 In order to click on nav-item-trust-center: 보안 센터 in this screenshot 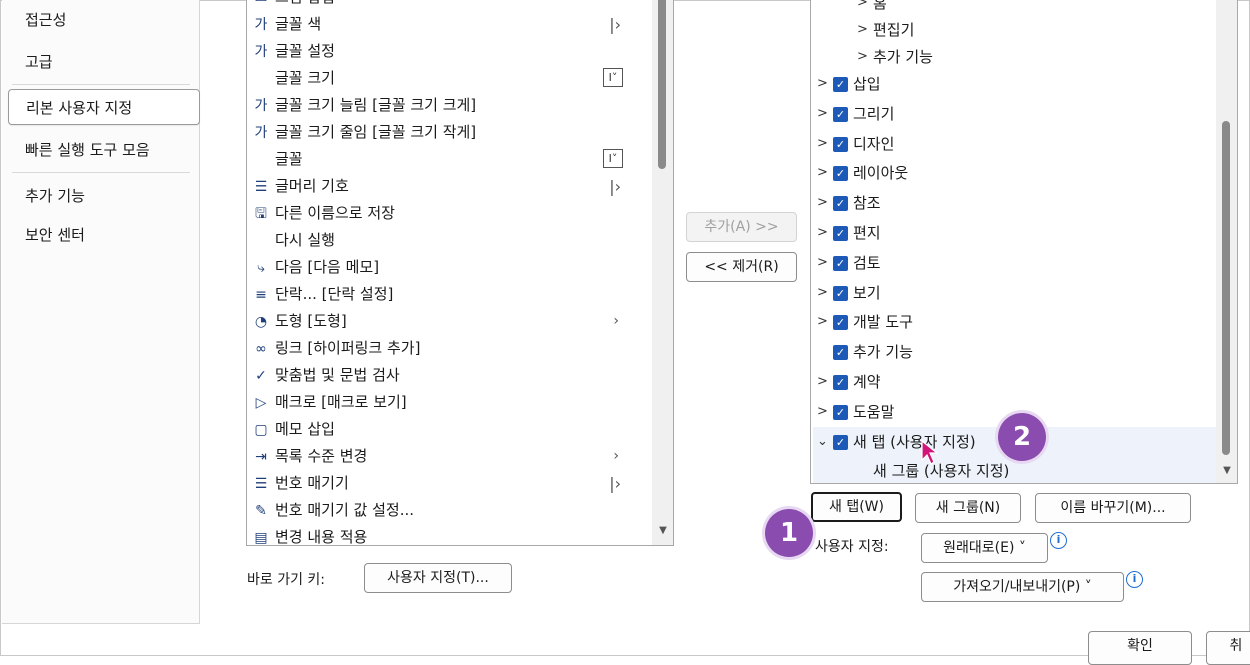, I will do `click(104, 235)`.